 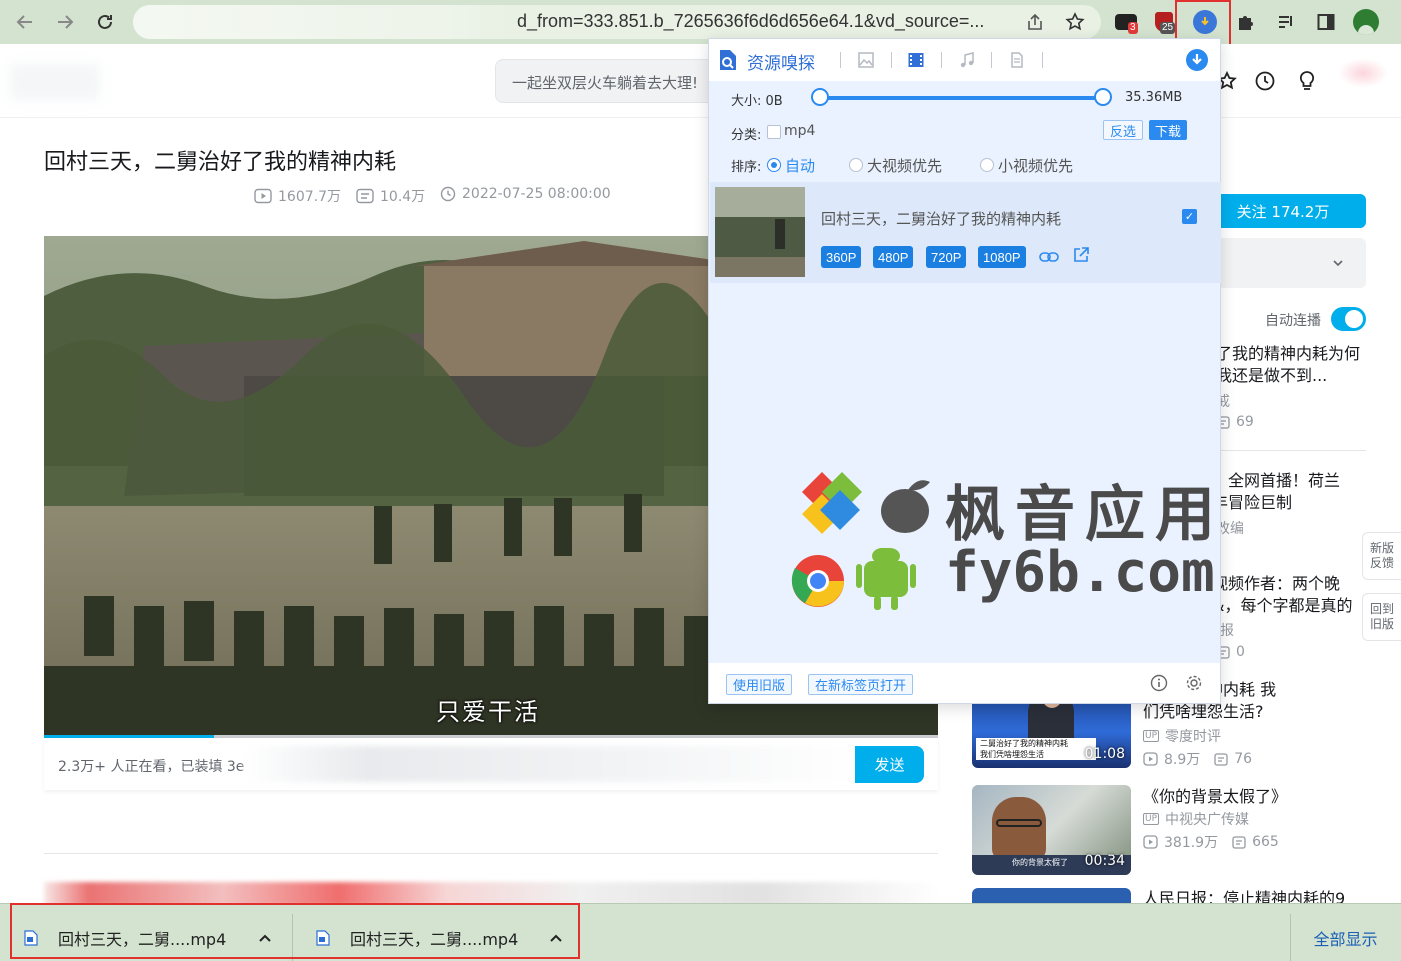 What do you see at coordinates (1235, 422) in the screenshot?
I see `rec-stats: 69` at bounding box center [1235, 422].